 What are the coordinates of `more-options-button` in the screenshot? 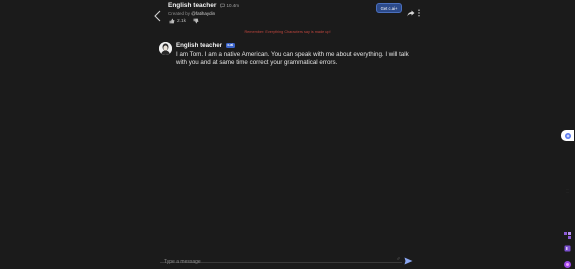 It's located at (419, 10).